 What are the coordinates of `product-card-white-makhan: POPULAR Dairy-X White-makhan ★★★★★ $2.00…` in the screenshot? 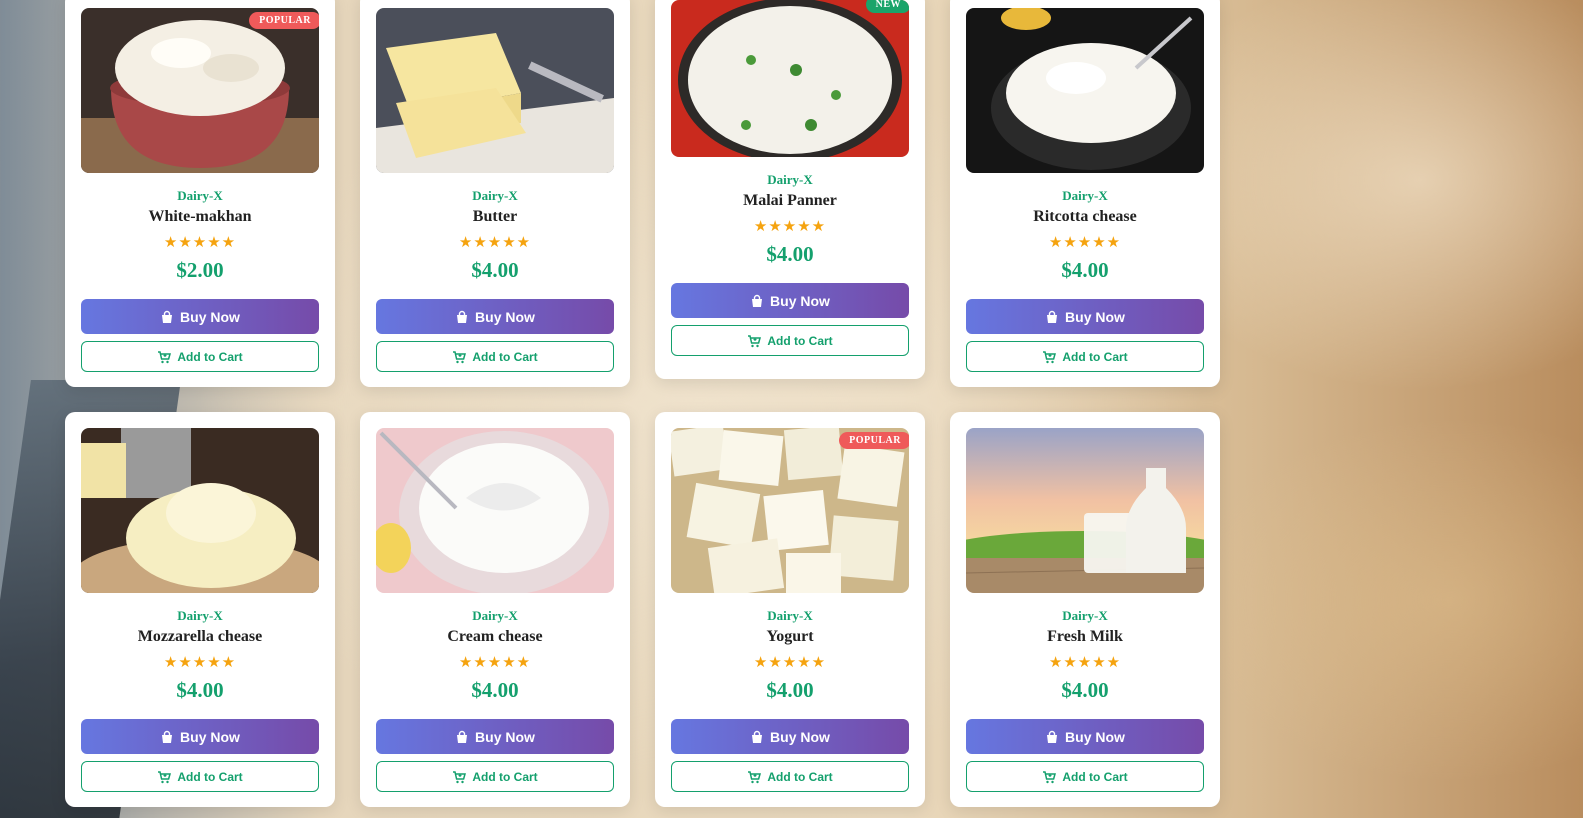 It's located at (200, 193).